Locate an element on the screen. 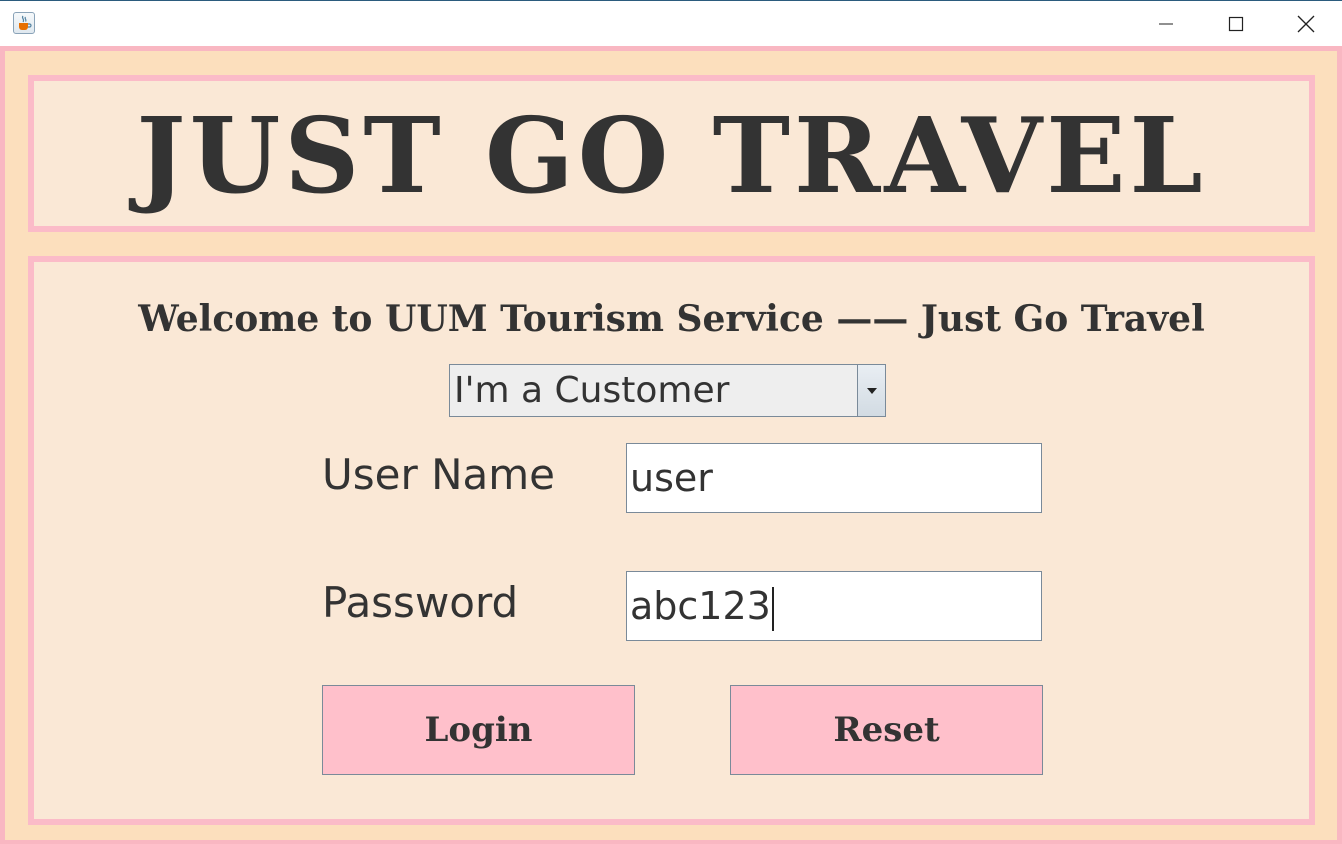  role-select-value: I'm a Customer is located at coordinates (592, 390).